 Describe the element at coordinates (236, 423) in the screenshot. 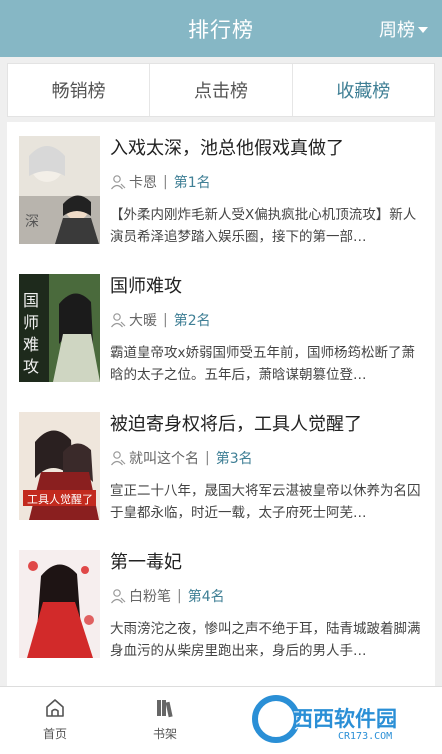

I see `book-title: 被迫寄身权将后，工具人觉醒了` at that location.